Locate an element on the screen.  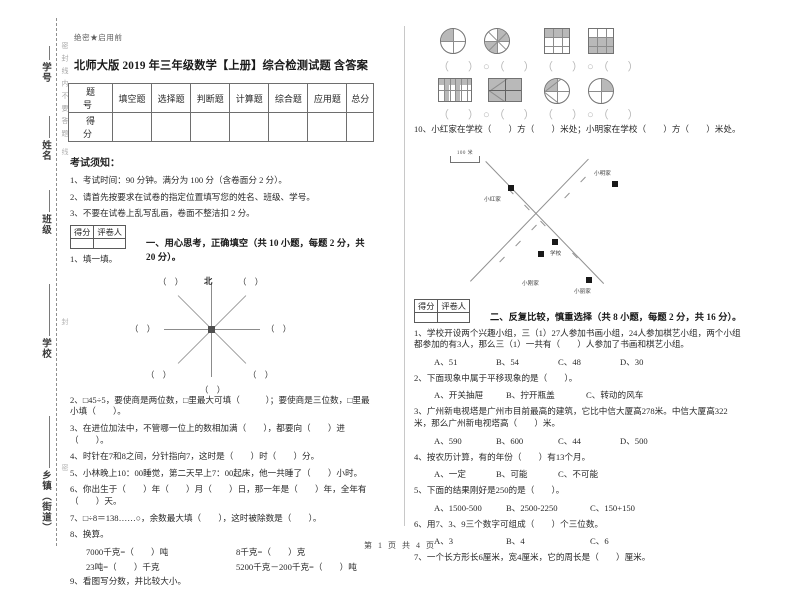
score-input-cell is located at coordinates (82, 244).